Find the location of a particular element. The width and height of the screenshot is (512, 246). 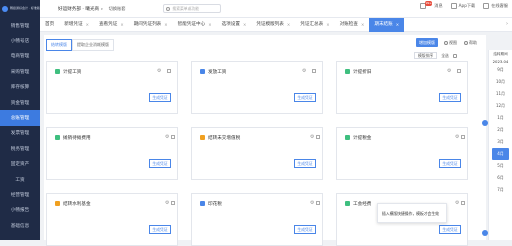

tab: 首页 is located at coordinates (49, 25).